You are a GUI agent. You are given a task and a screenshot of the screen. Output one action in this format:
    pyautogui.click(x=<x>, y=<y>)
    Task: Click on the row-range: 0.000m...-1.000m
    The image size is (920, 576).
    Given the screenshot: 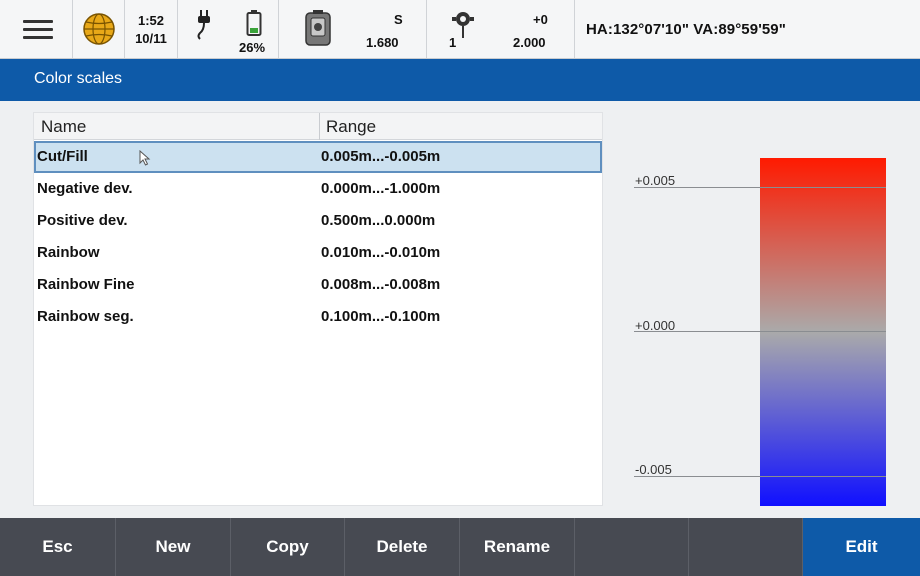 What is the action you would take?
    pyautogui.click(x=381, y=188)
    